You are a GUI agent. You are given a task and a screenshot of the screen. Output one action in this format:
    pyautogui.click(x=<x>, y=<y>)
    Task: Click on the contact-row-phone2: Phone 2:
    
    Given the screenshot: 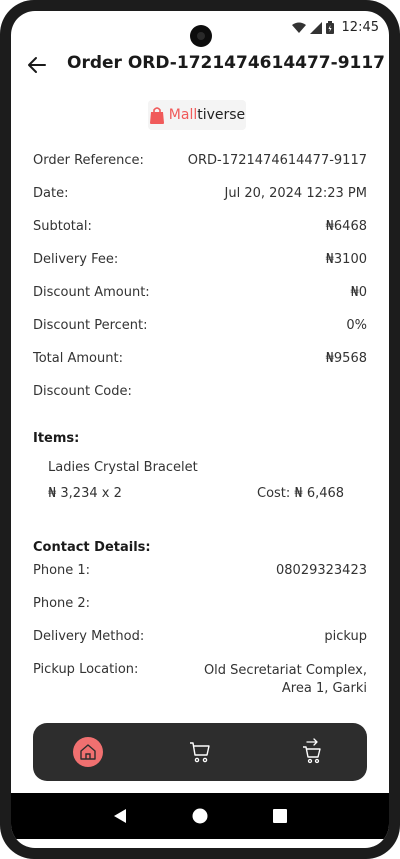 What is the action you would take?
    pyautogui.click(x=200, y=610)
    